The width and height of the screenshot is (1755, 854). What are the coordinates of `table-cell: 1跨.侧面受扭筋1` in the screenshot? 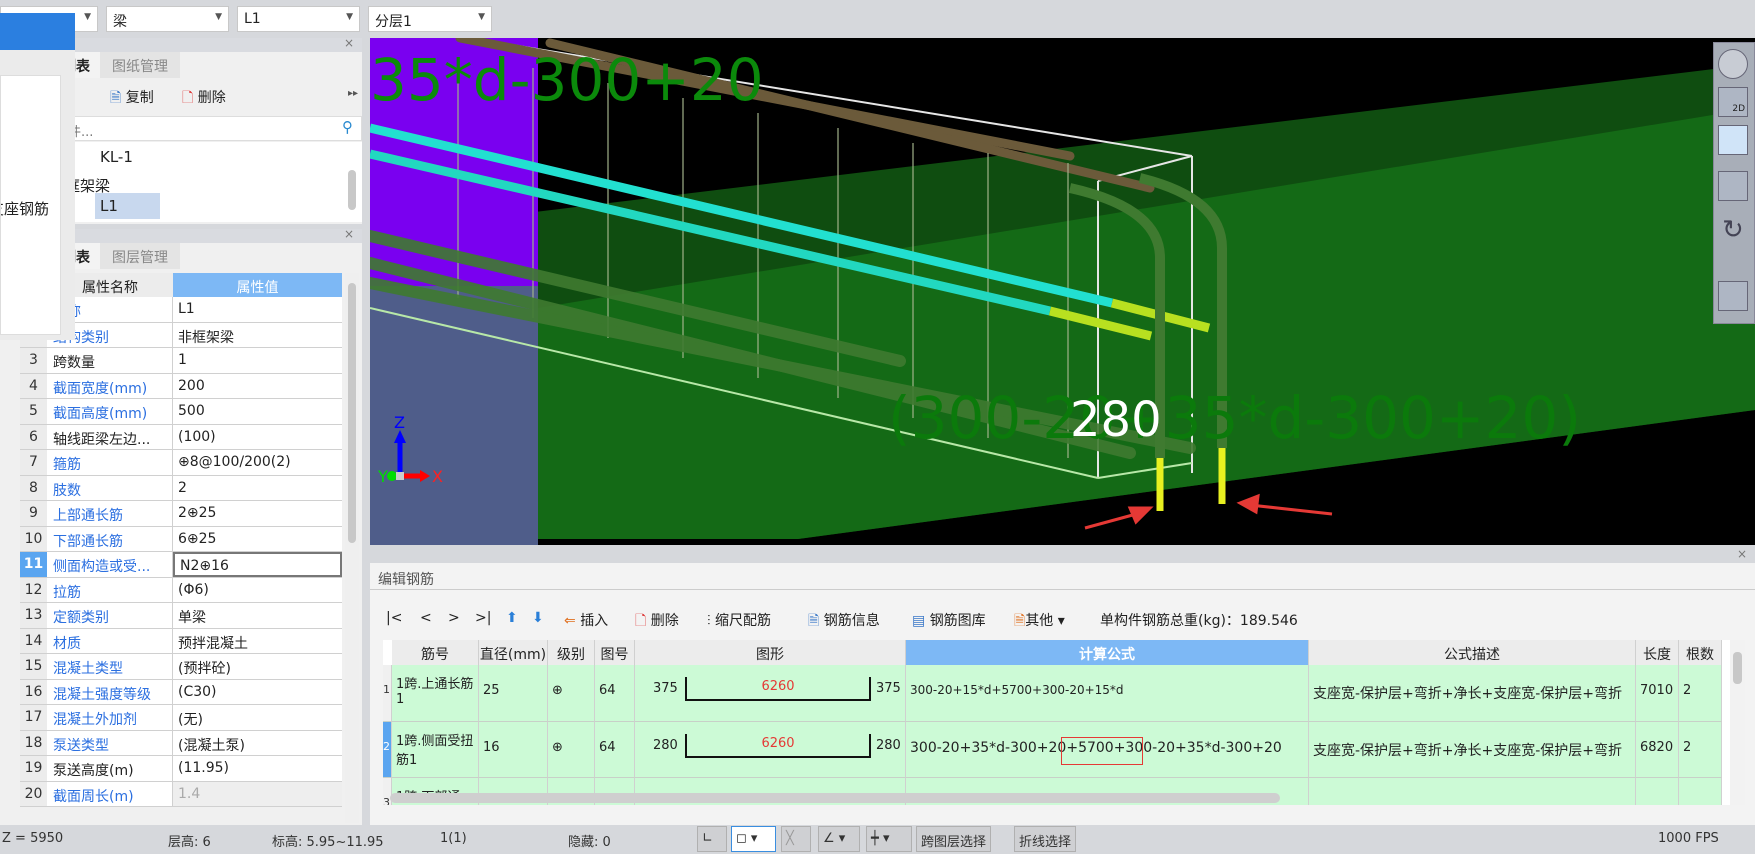 It's located at (435, 750).